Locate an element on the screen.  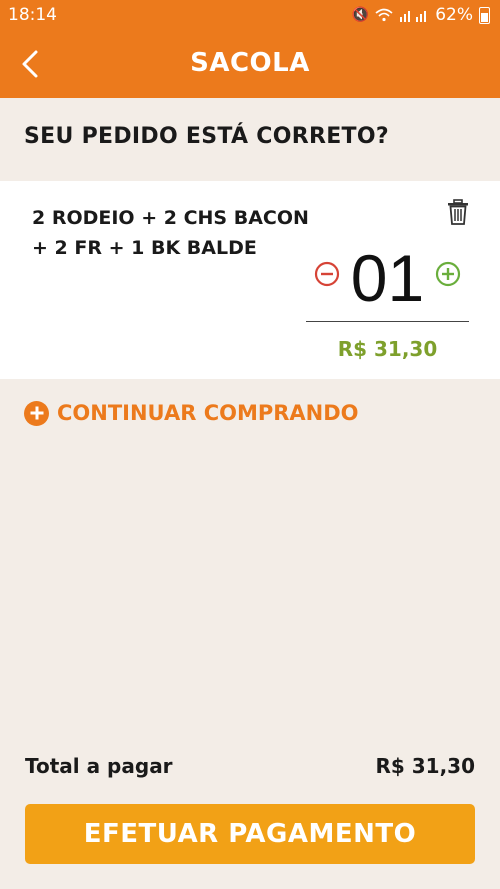
item-name-line1: 2 RODEIO + 2 CHS BACON is located at coordinates (170, 218).